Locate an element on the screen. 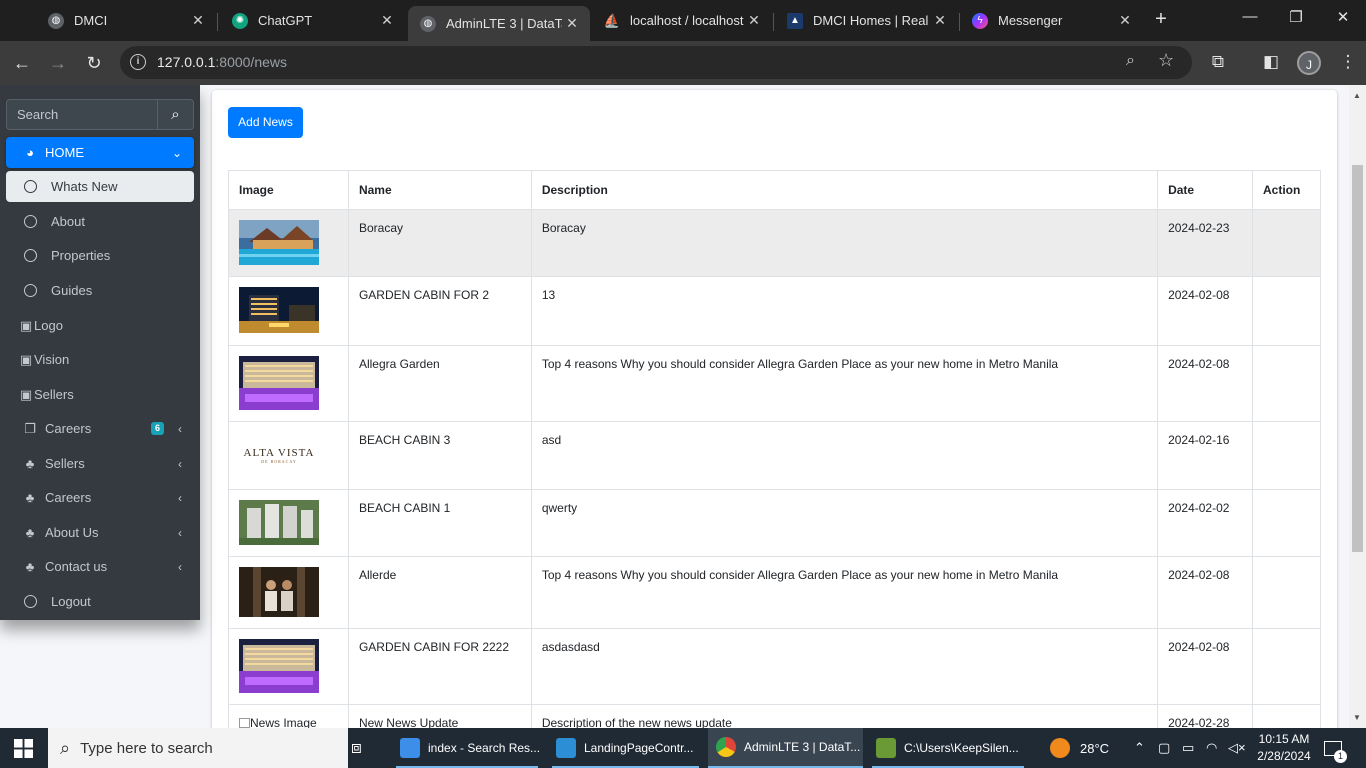  new-tab-button: + is located at coordinates (1161, 19).